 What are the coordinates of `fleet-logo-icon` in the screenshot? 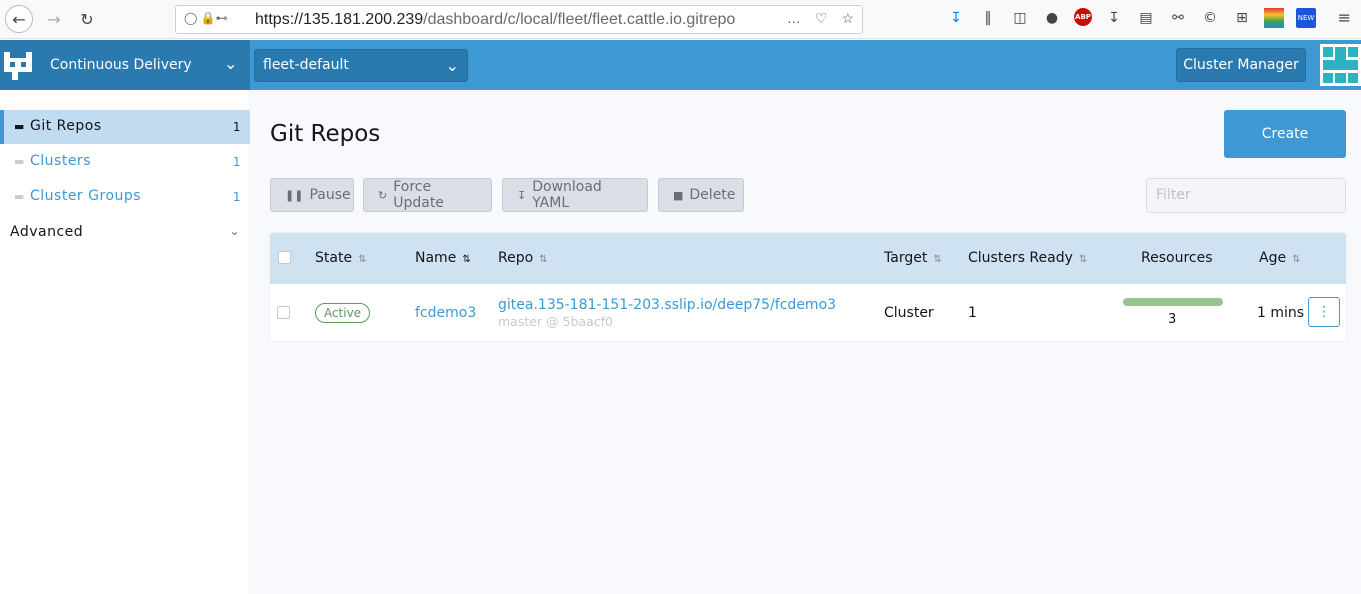 It's located at (18, 66).